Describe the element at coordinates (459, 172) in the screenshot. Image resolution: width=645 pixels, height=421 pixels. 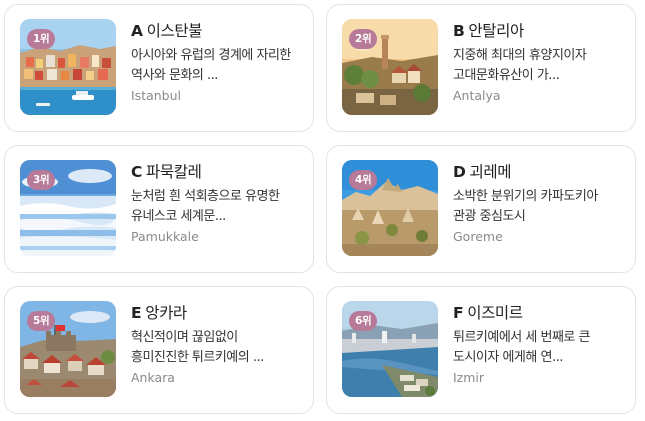
I see `marker-letter: D` at that location.